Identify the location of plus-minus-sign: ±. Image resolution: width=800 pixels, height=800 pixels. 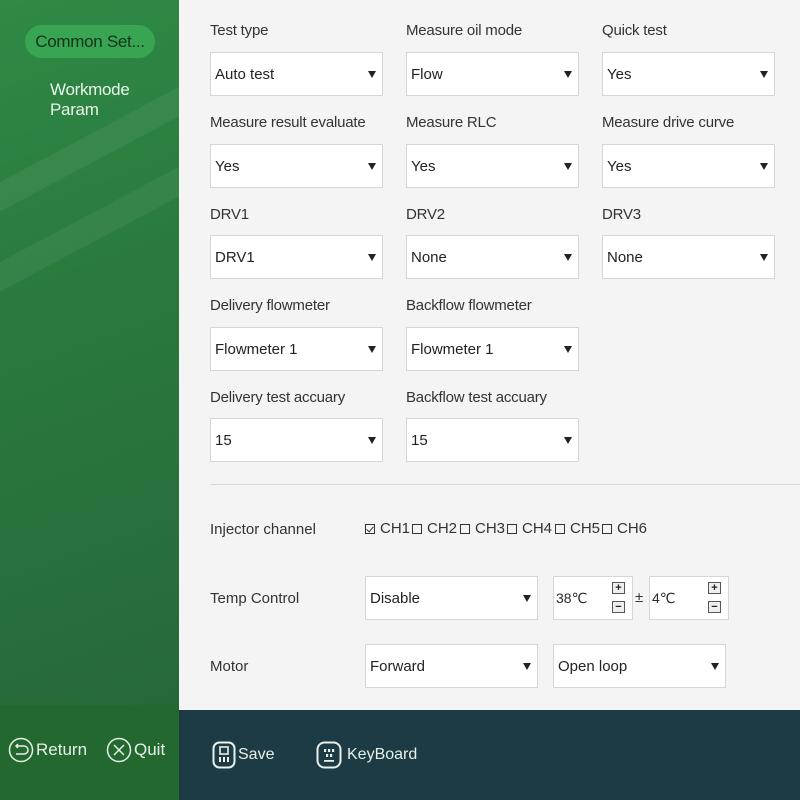
(639, 597).